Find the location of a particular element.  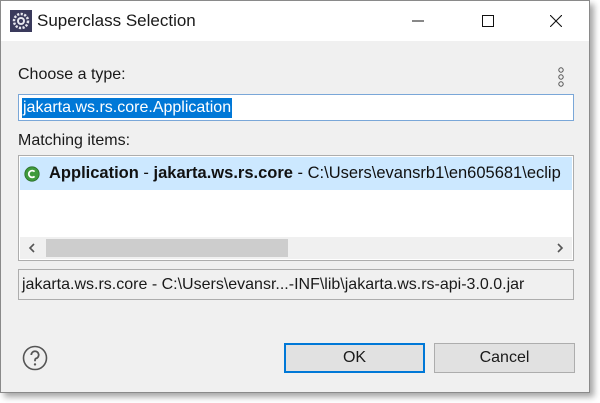

scrollbar-thumb is located at coordinates (167, 248).